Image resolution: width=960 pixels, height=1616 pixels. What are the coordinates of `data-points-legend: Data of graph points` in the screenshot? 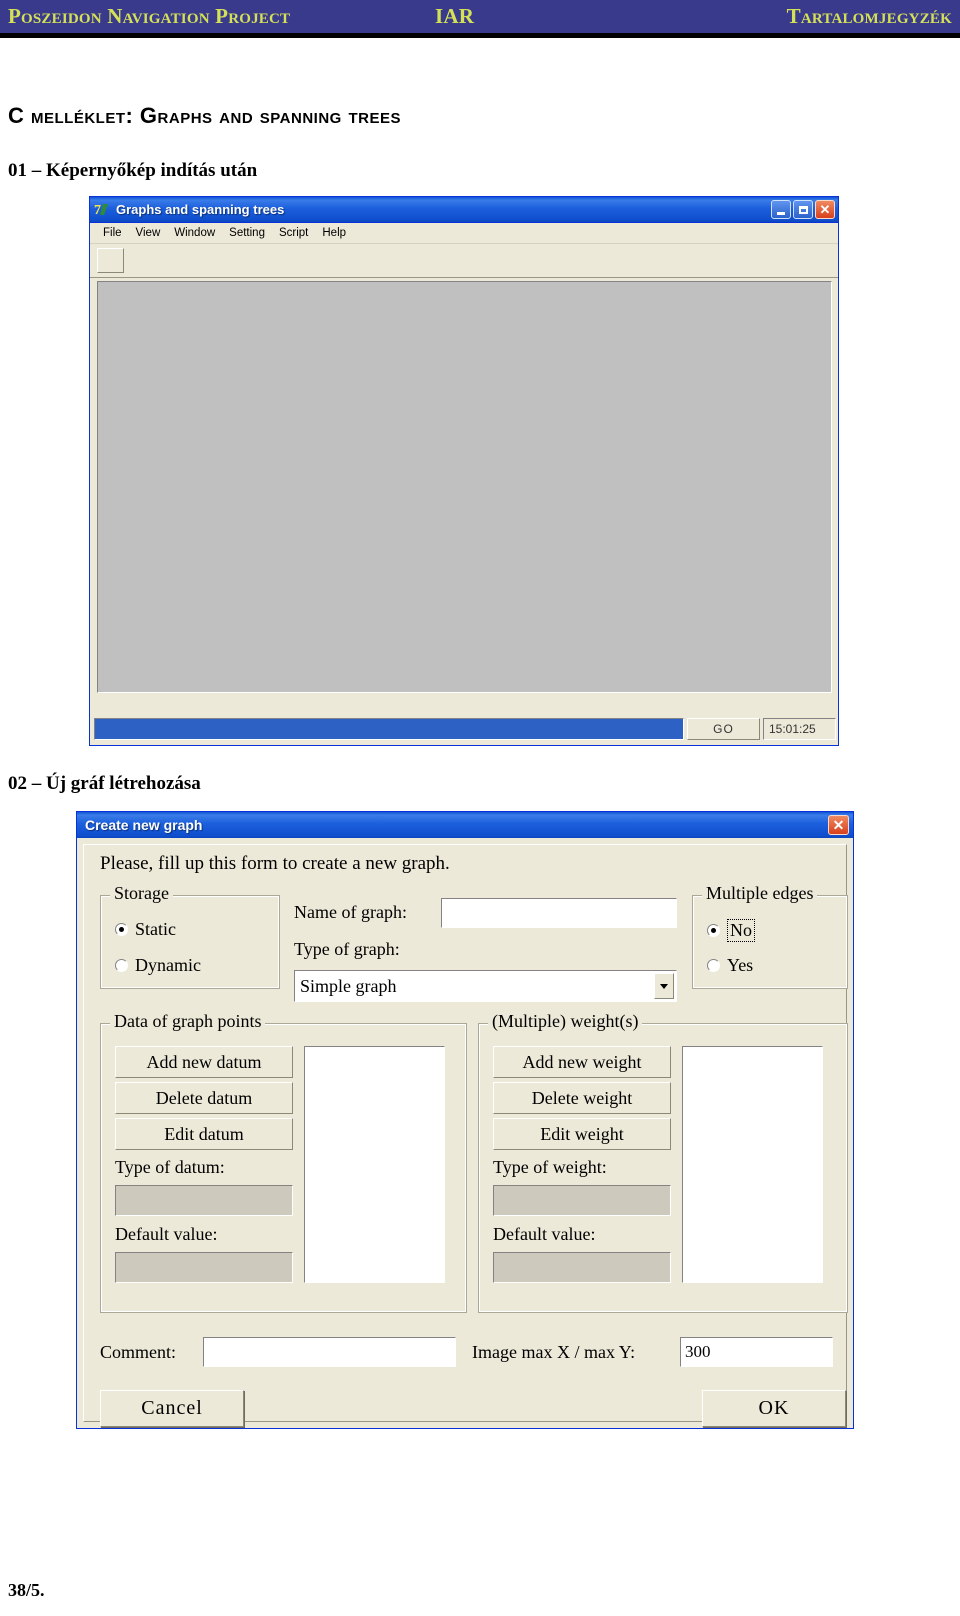 It's located at (188, 1021).